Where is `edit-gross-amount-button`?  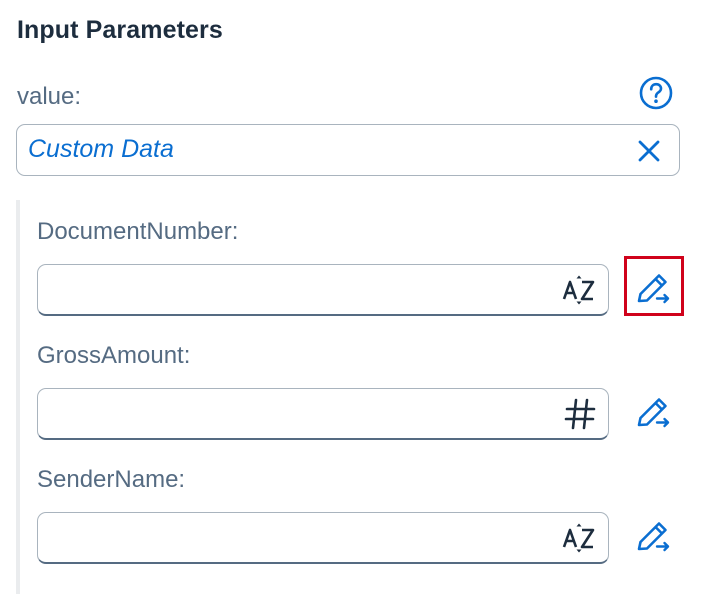
edit-gross-amount-button is located at coordinates (654, 410).